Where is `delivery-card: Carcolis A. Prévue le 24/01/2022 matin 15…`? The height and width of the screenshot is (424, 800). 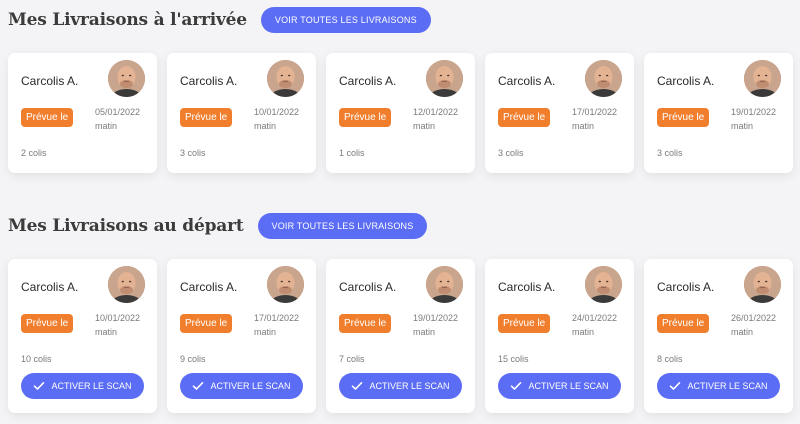 delivery-card: Carcolis A. Prévue le 24/01/2022 matin 15… is located at coordinates (559, 336).